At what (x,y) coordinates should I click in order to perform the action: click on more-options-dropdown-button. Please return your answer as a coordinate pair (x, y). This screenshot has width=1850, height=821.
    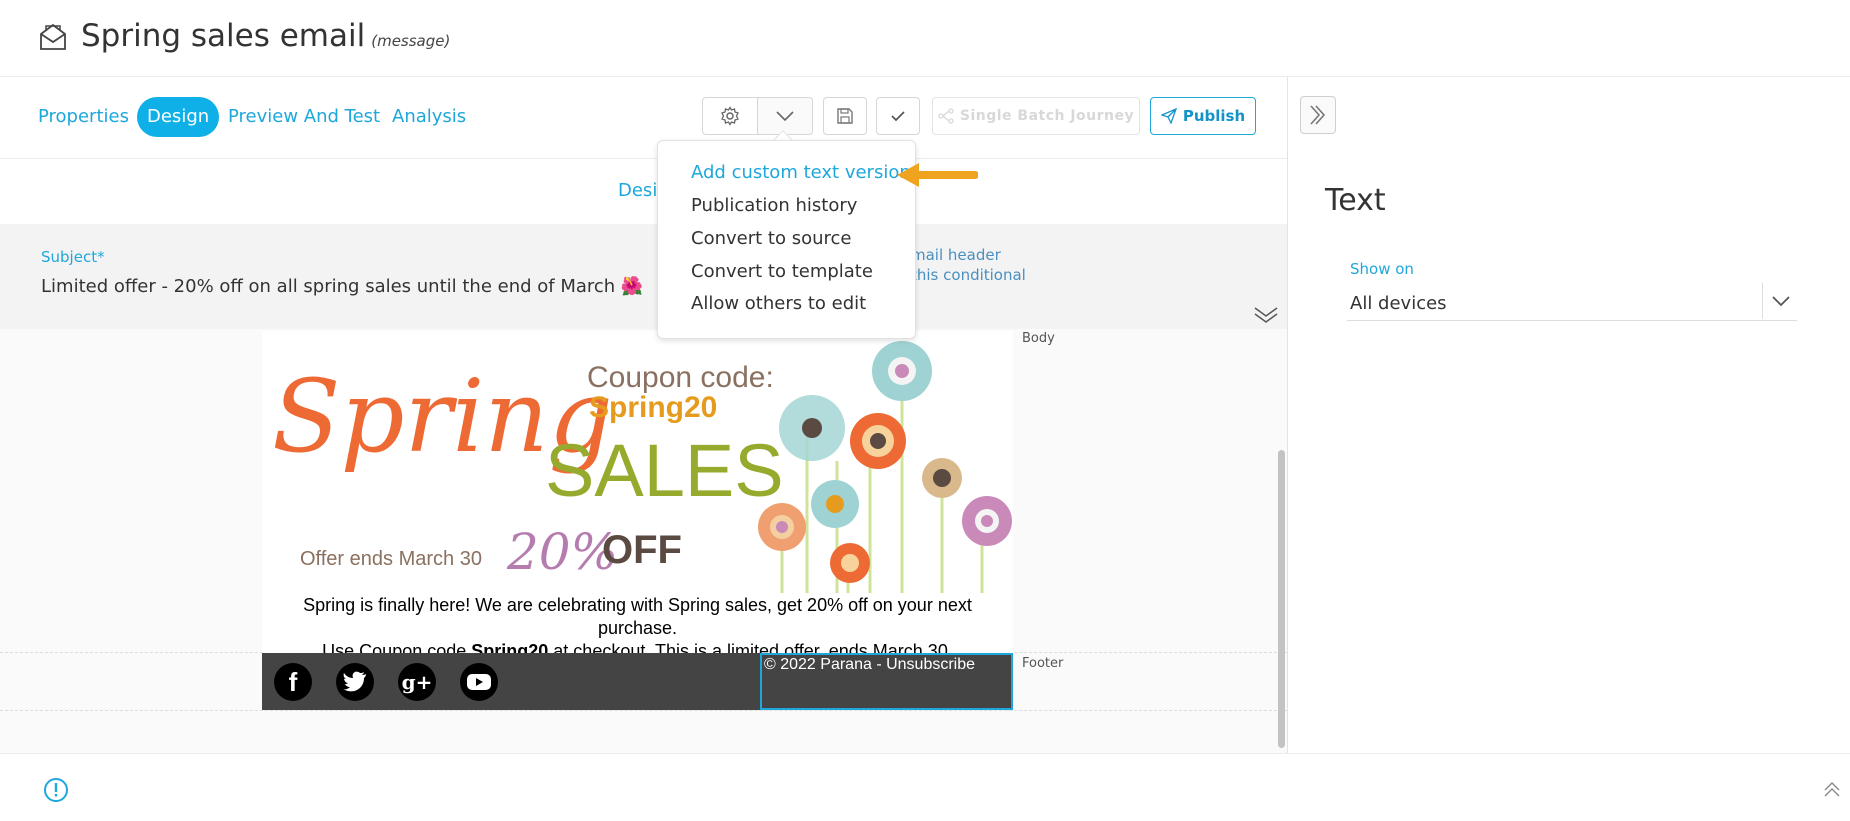
    Looking at the image, I should click on (785, 116).